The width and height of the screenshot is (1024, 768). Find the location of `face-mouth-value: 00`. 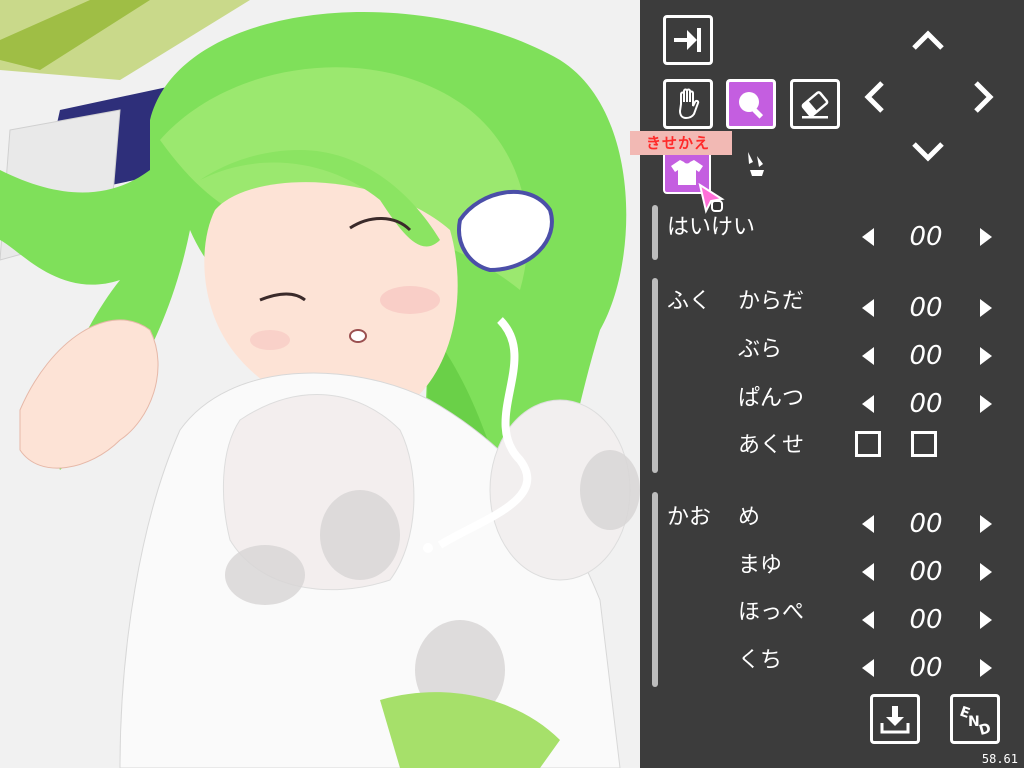

face-mouth-value: 00 is located at coordinates (926, 668).